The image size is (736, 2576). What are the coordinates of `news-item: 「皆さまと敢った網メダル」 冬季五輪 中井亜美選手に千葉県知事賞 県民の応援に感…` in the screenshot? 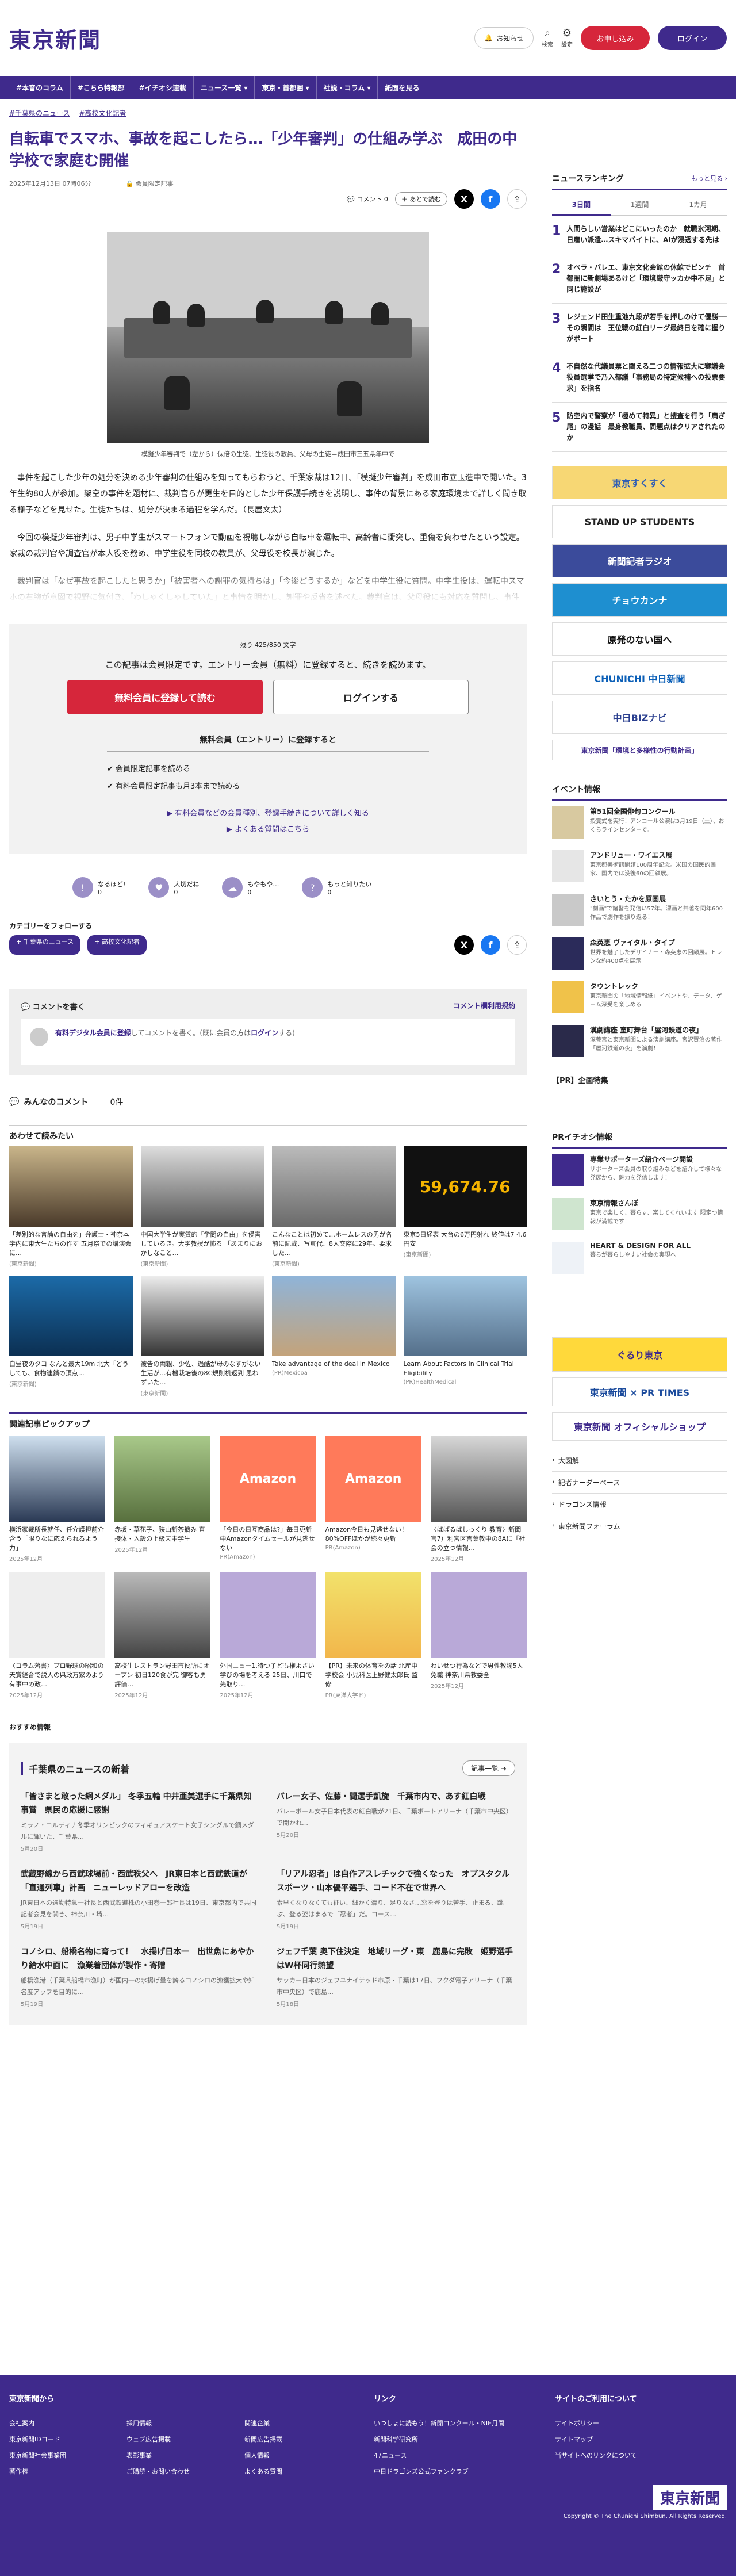 It's located at (140, 1821).